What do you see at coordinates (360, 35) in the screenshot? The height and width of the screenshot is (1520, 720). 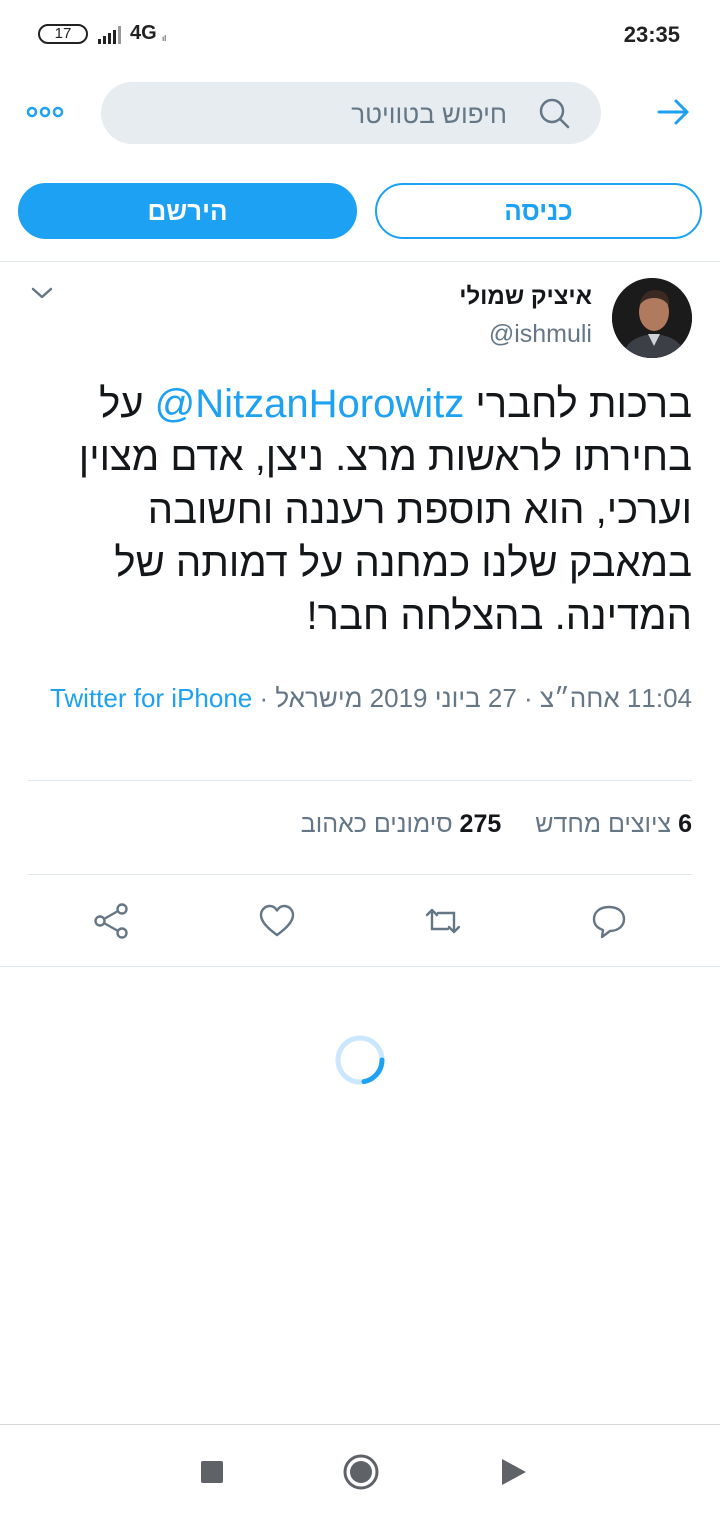 I see `status-bar: 17 4G ıl 23:35` at bounding box center [360, 35].